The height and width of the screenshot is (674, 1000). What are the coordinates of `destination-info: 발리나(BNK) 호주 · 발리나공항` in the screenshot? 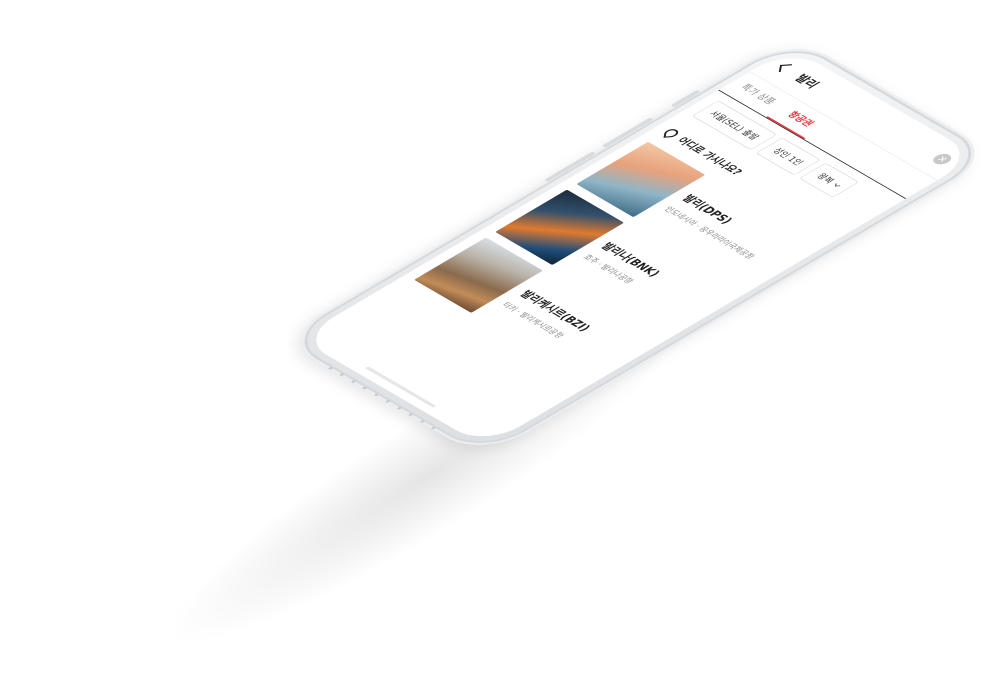 It's located at (623, 263).